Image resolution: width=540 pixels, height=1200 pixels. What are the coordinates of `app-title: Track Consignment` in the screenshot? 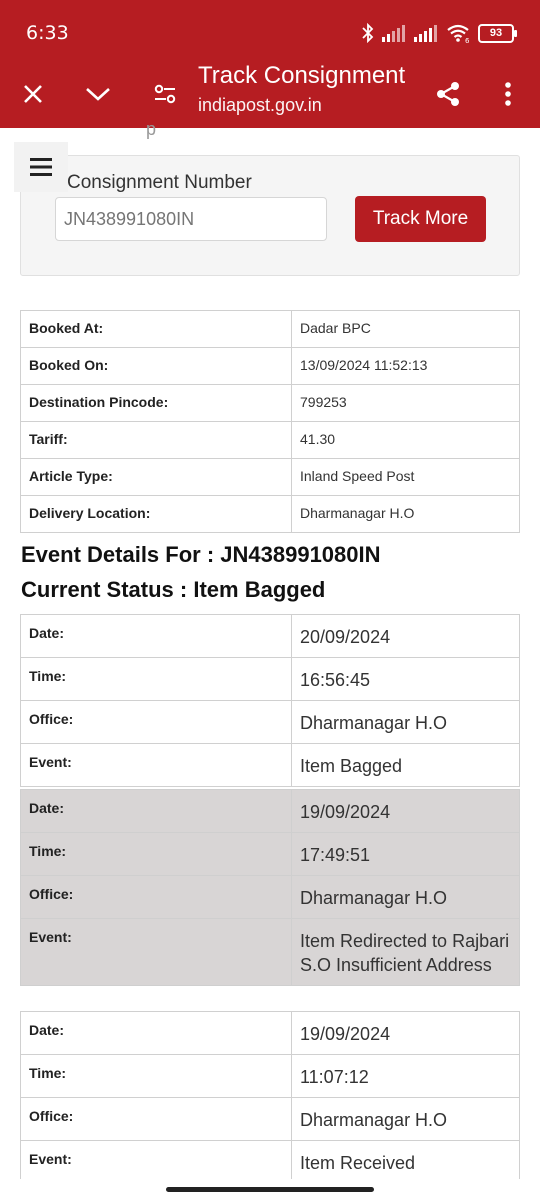 It's located at (302, 75).